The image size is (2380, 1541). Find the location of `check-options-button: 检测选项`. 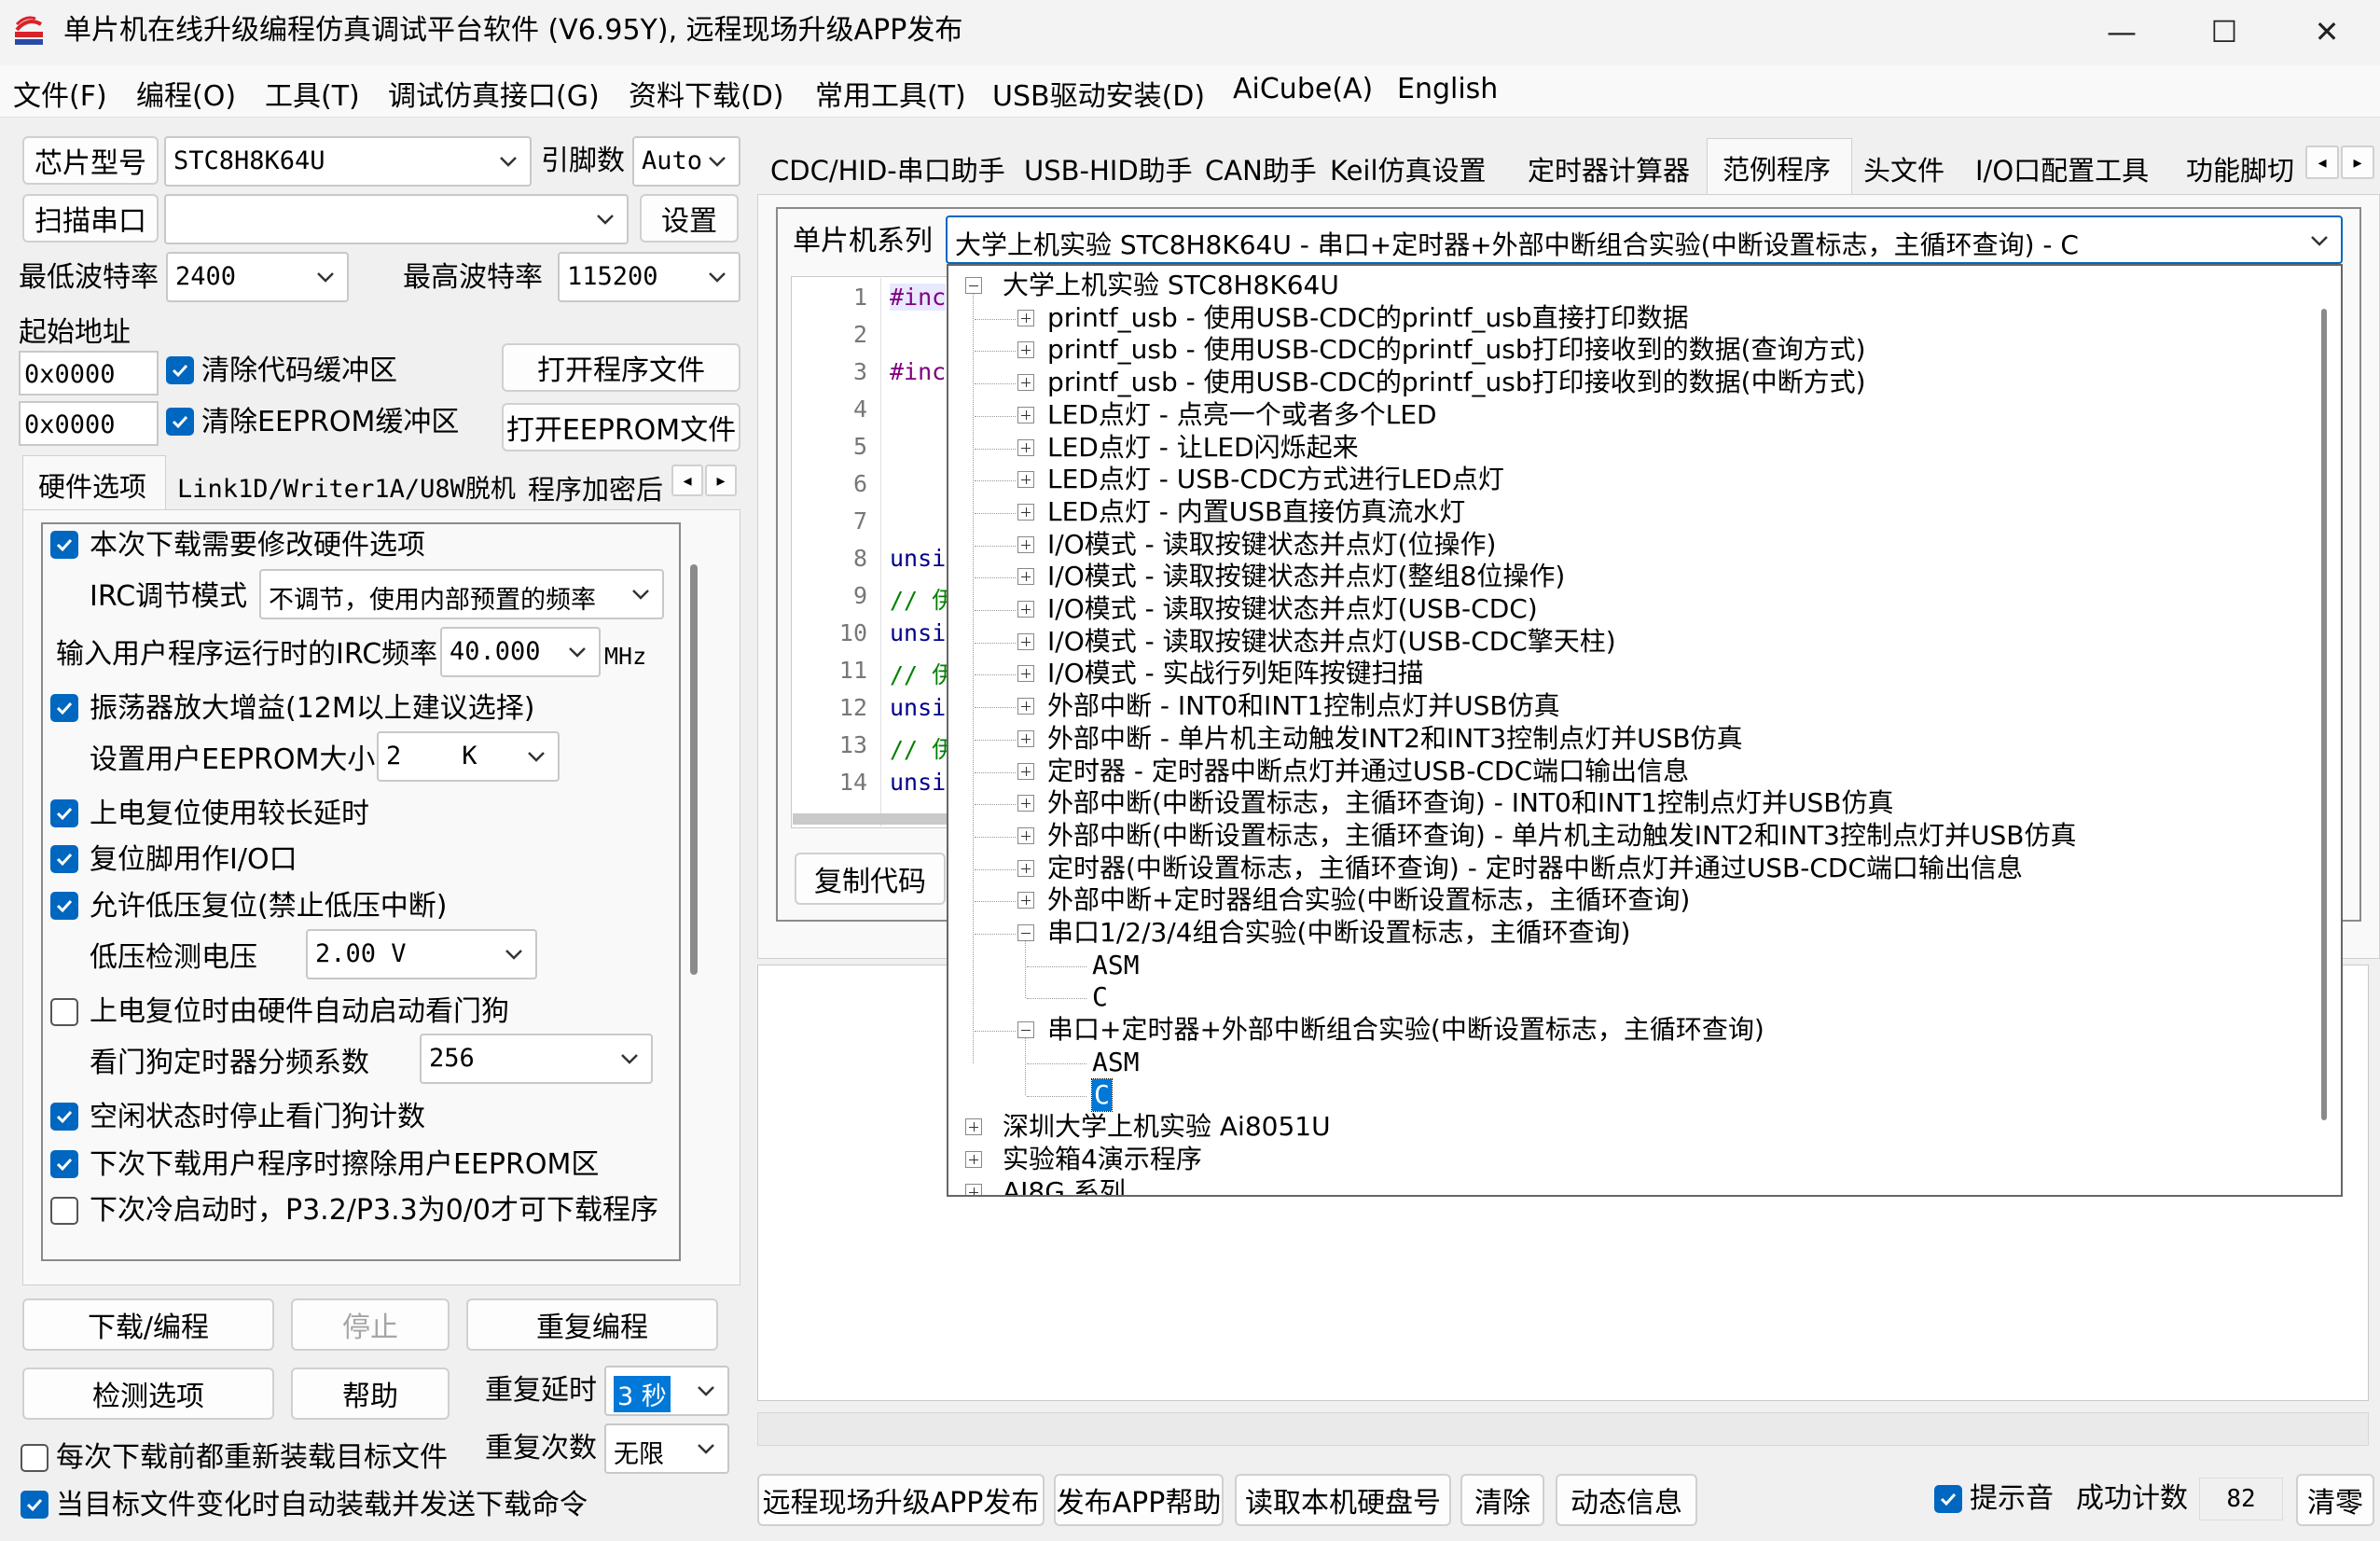

check-options-button: 检测选项 is located at coordinates (148, 1393).